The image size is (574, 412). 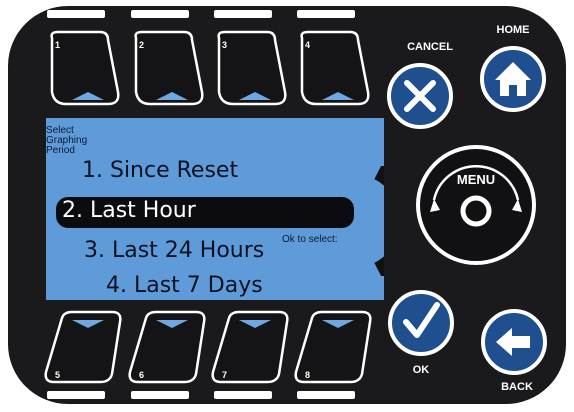 I want to click on cancel-button, so click(x=420, y=96).